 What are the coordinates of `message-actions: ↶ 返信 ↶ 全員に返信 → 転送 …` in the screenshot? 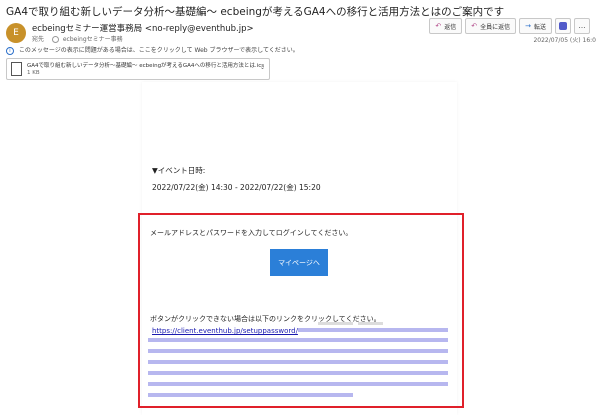 It's located at (509, 26).